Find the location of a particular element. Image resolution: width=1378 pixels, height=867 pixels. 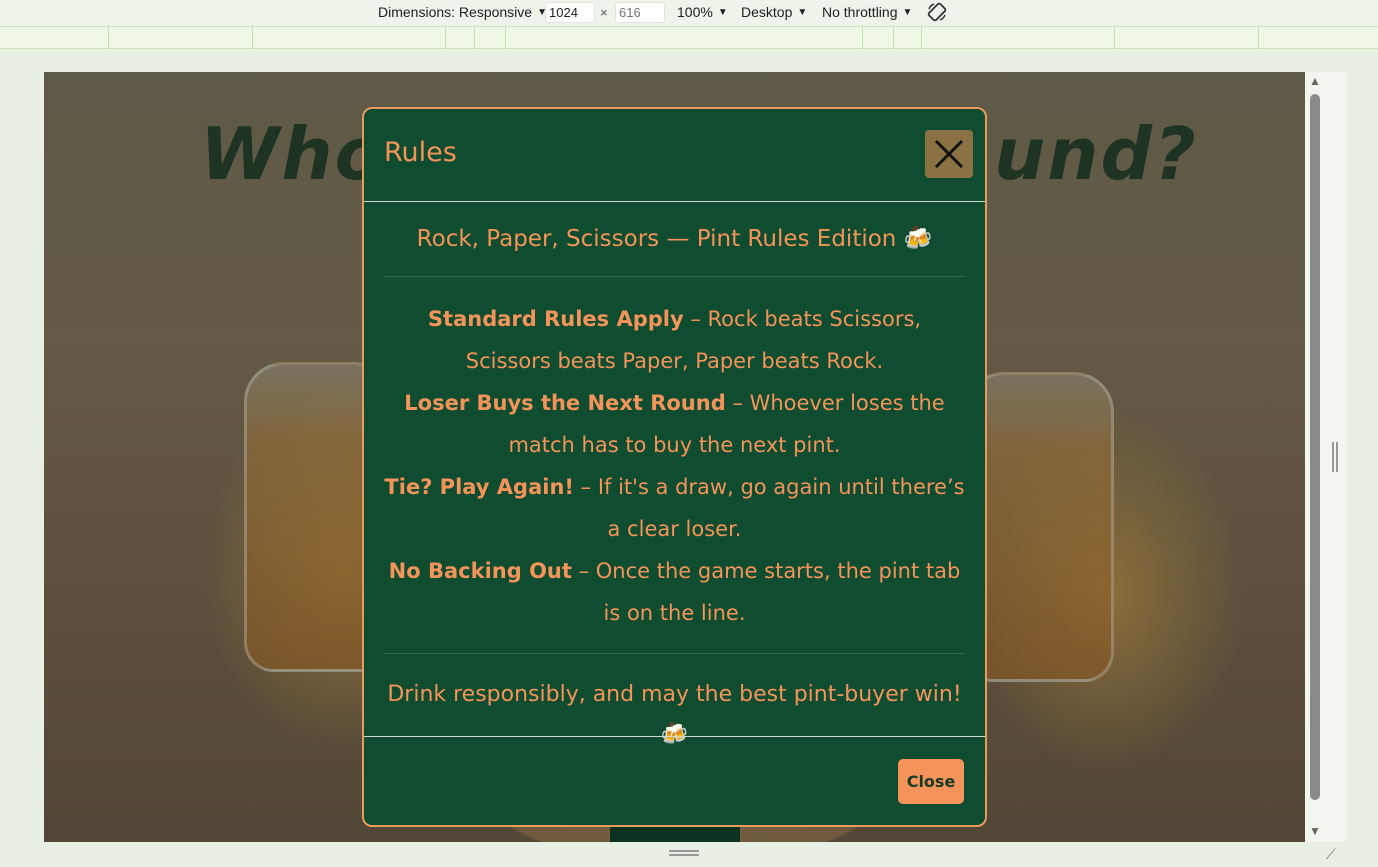

resize-corner-icon: ⟋ is located at coordinates (1331, 854).